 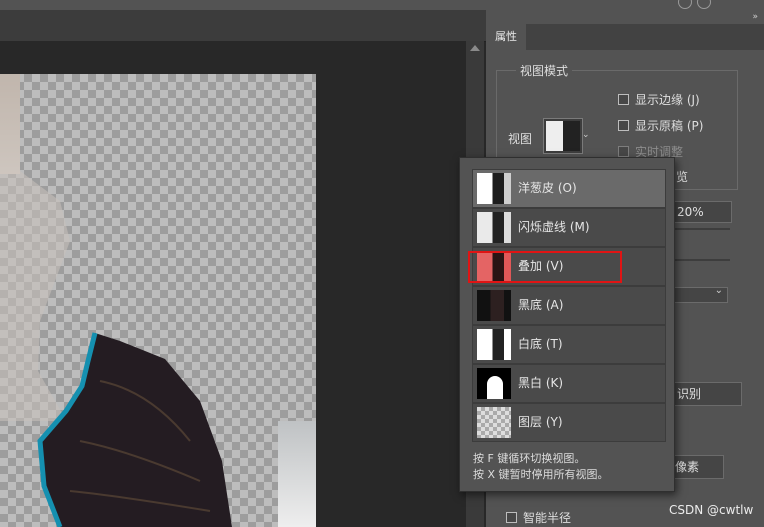 What do you see at coordinates (520, 139) in the screenshot?
I see `view-label: 视图` at bounding box center [520, 139].